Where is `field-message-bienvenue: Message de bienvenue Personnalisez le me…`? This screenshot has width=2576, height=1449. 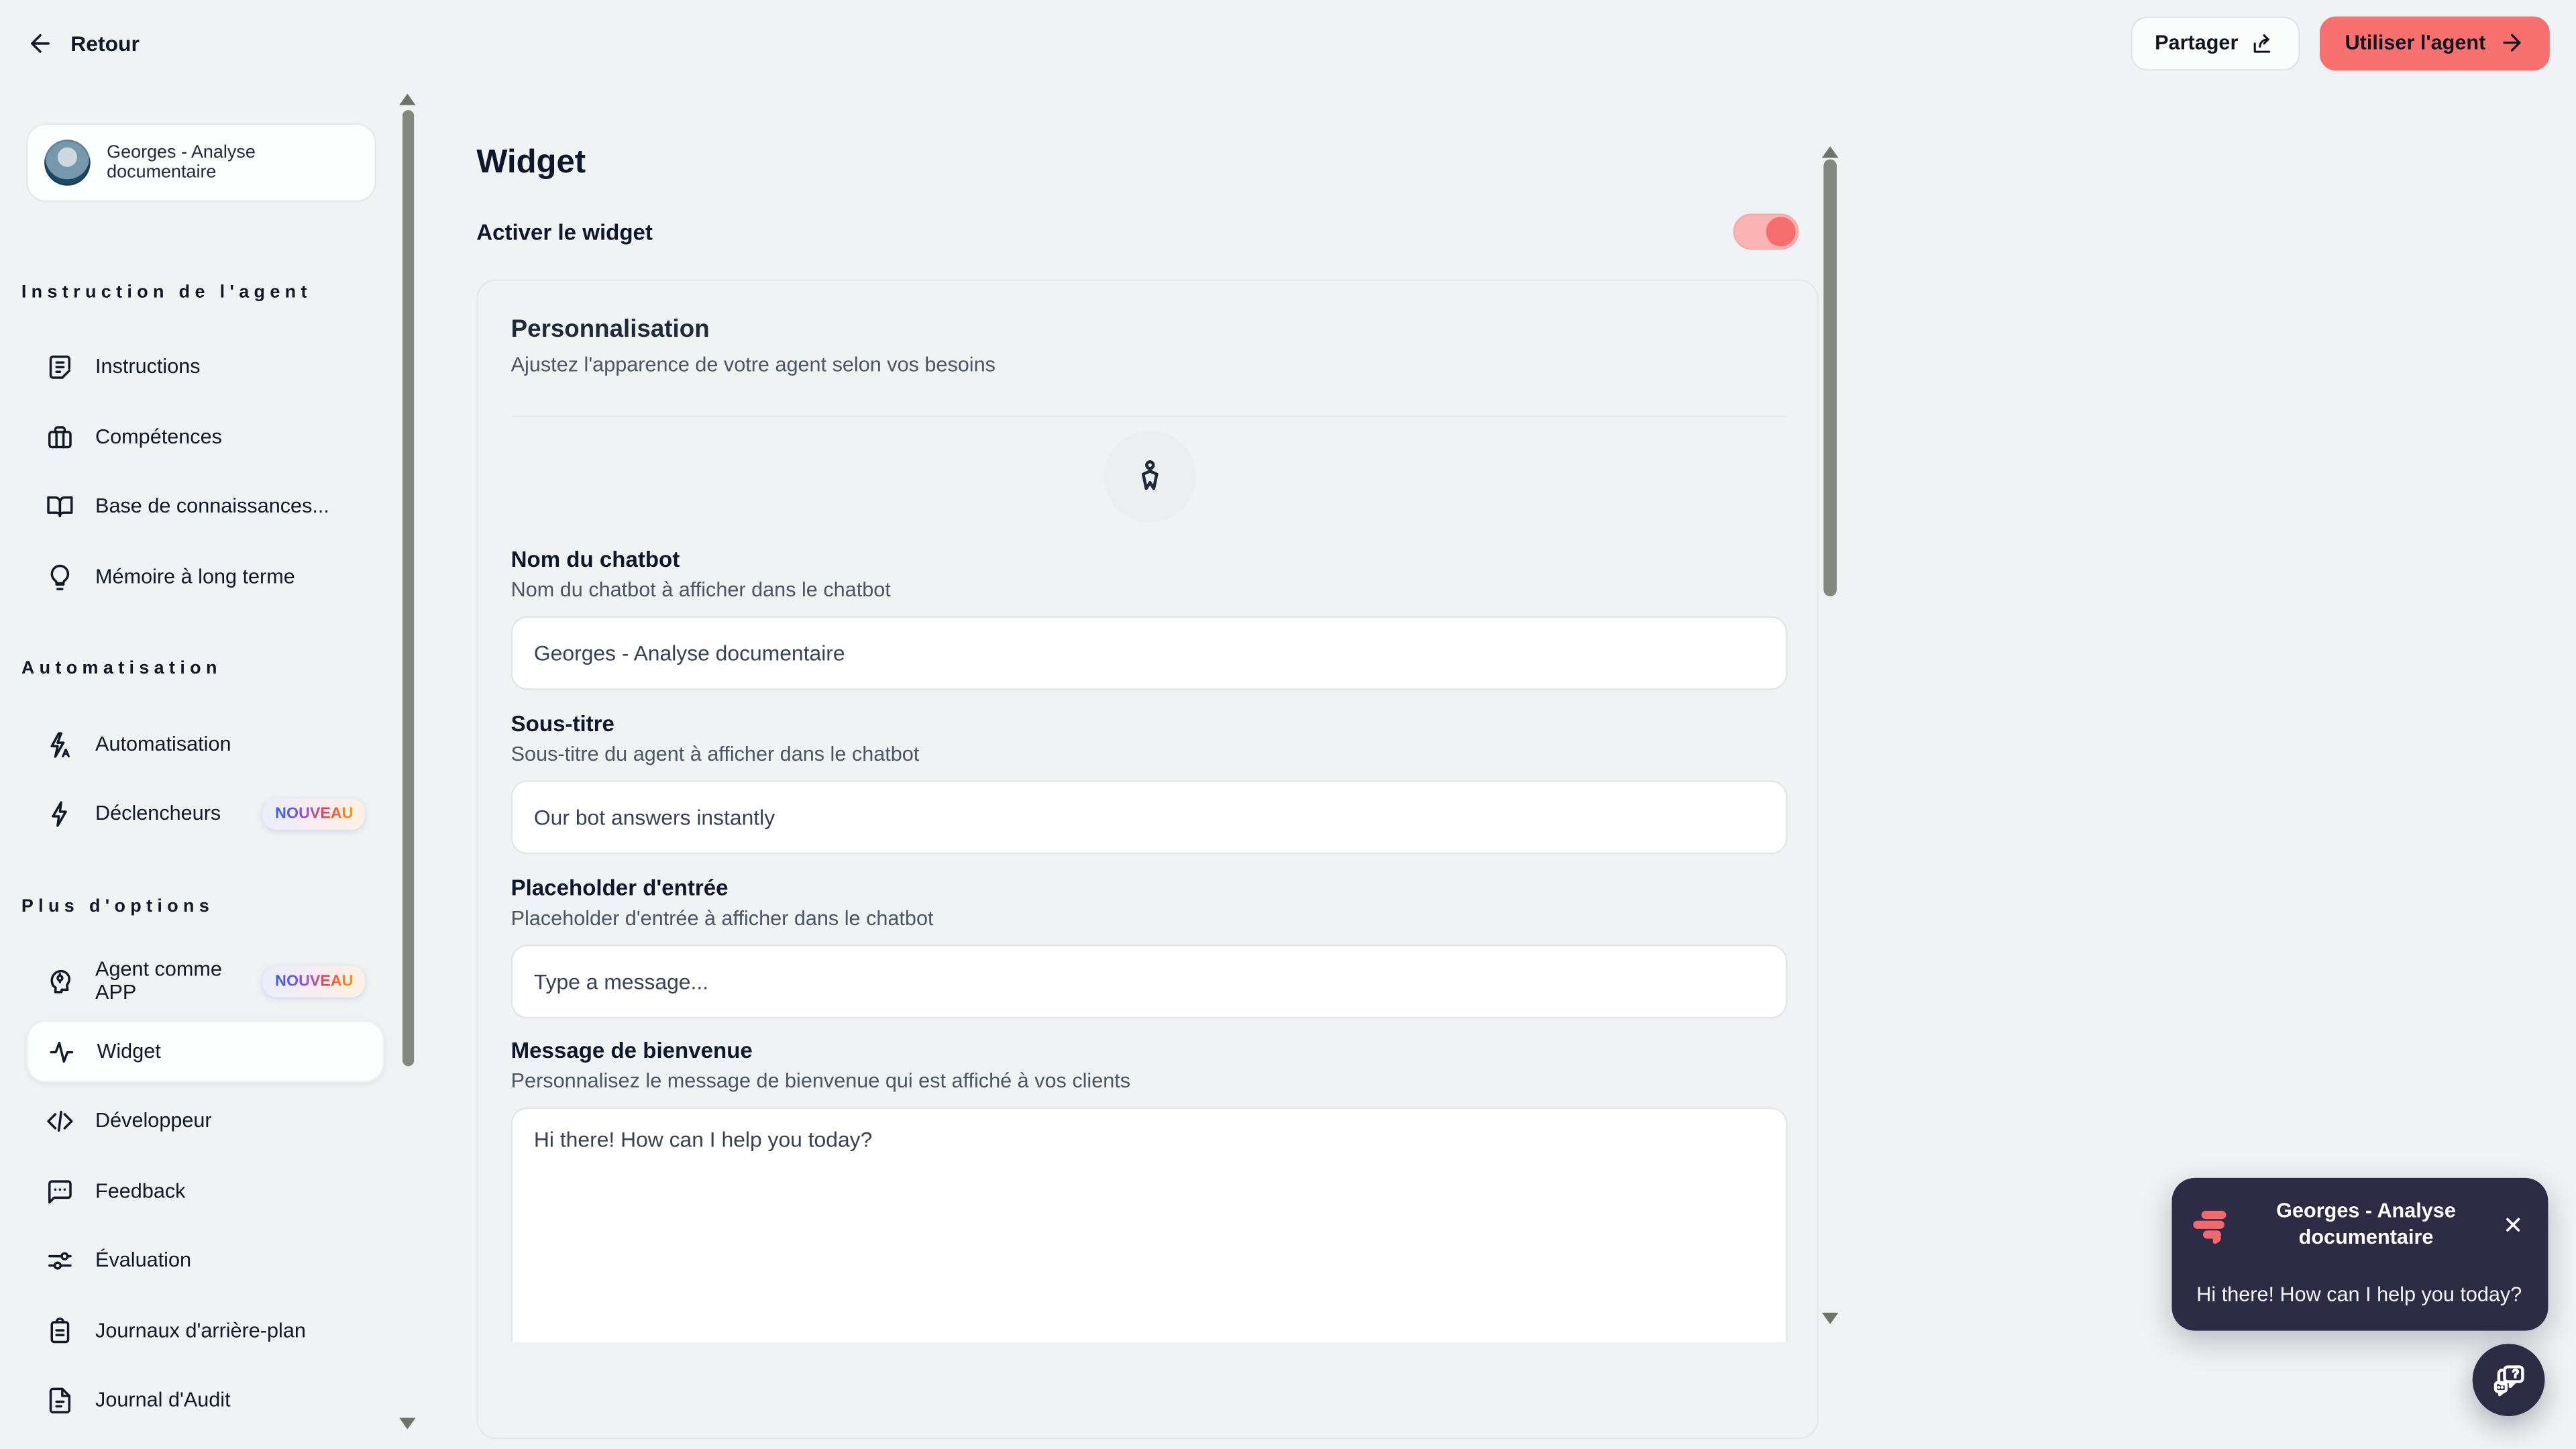
field-message-bienvenue: Message de bienvenue Personnalisez le me… is located at coordinates (1149, 1194).